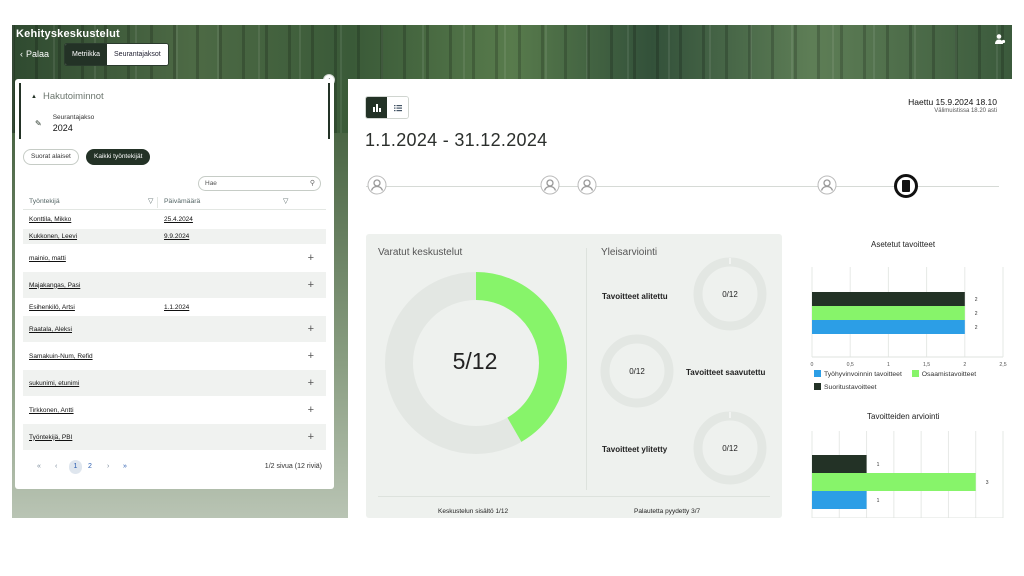 This screenshot has height=576, width=1024. I want to click on filters-toggle: ▲ Hakutoiminnot, so click(67, 96).